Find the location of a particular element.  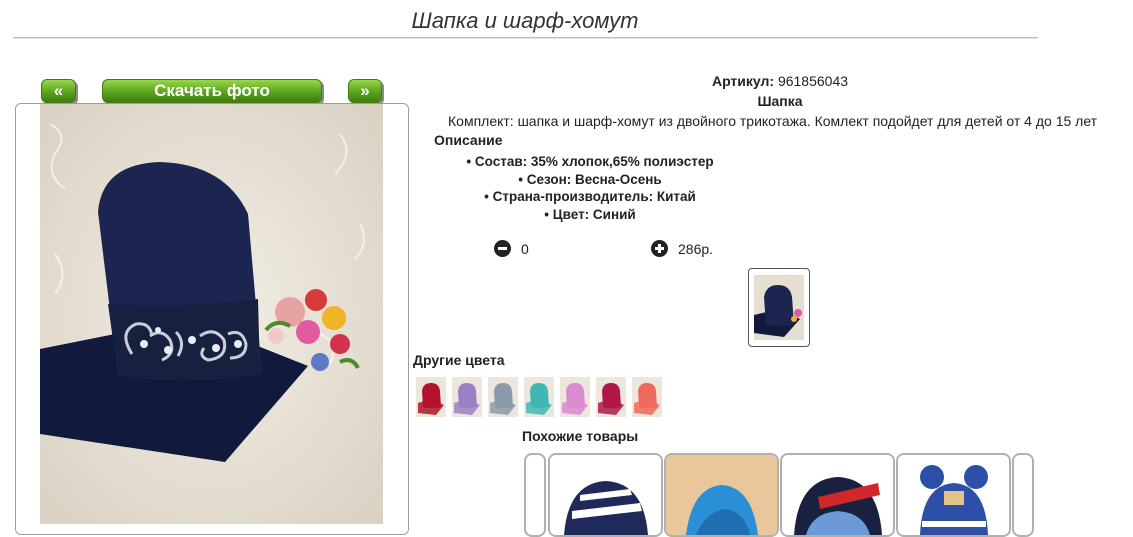

increase-quantity-button is located at coordinates (659, 248).